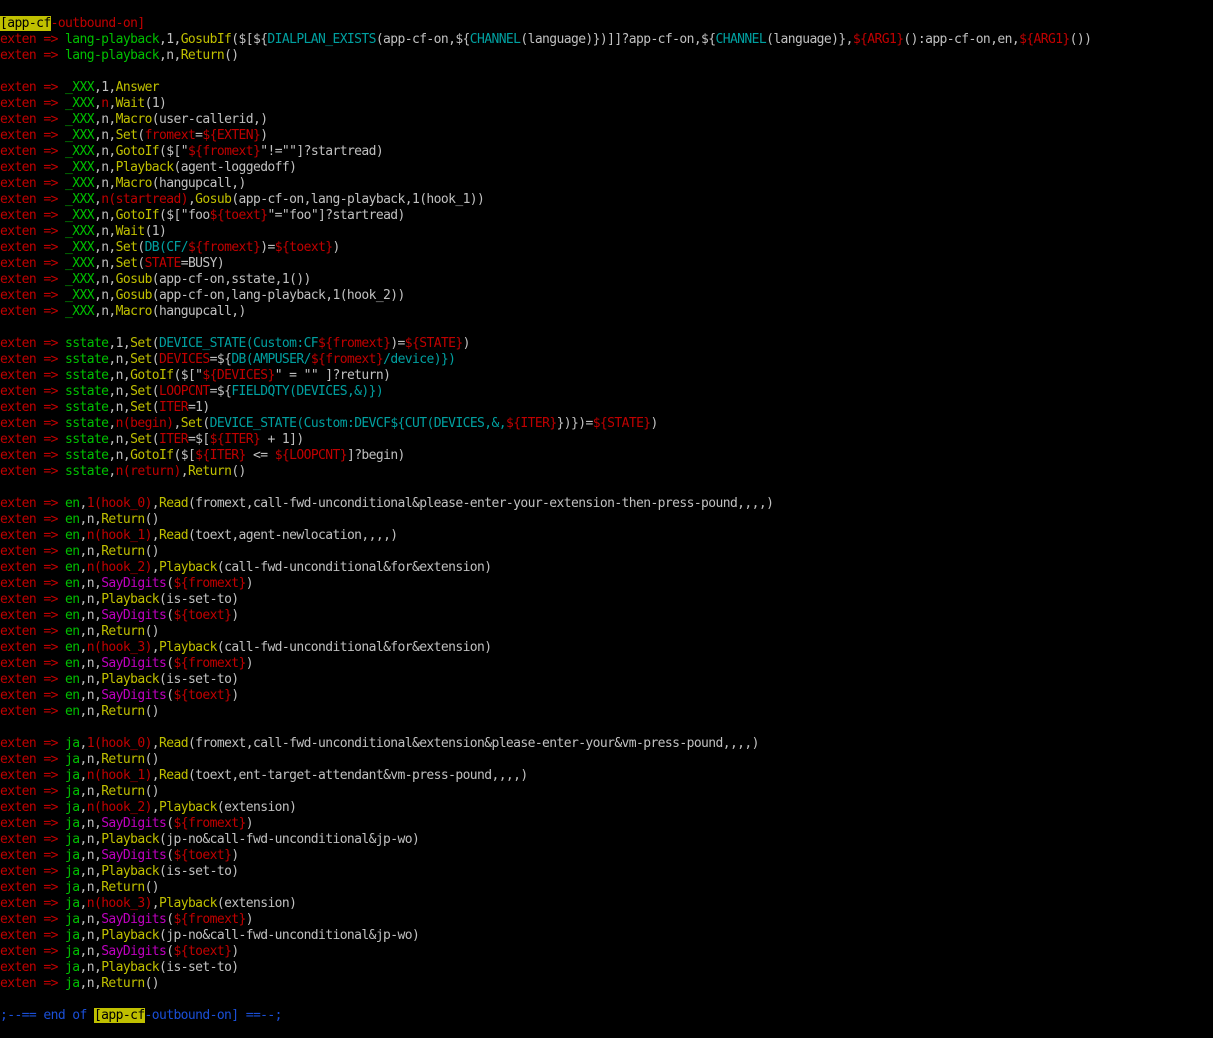 Image resolution: width=1213 pixels, height=1038 pixels. I want to click on code-token: -outbound-on] ==--;, so click(213, 1015).